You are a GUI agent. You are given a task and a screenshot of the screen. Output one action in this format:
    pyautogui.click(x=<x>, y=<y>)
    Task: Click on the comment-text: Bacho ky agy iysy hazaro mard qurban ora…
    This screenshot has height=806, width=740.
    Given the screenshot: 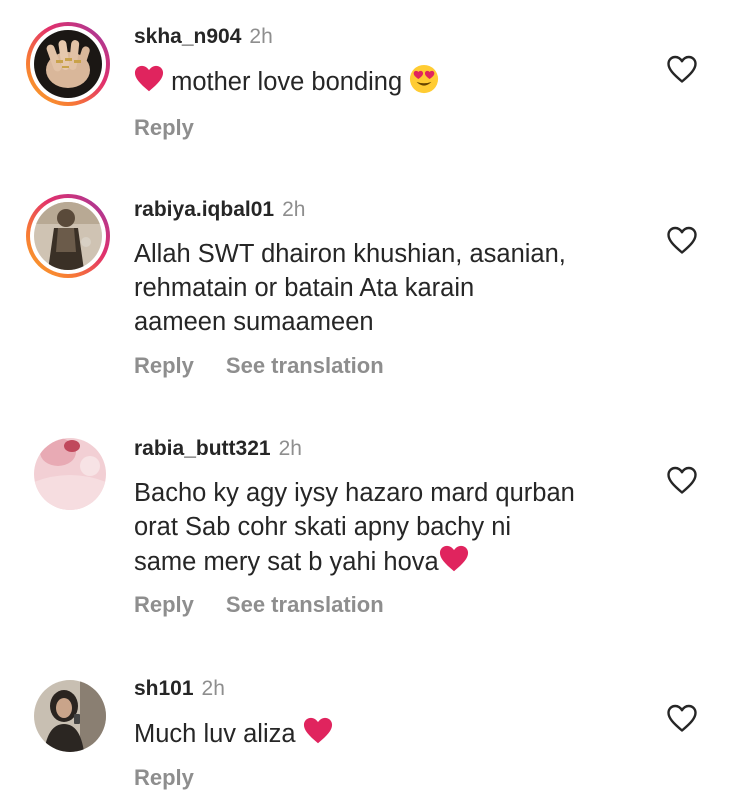 What is the action you would take?
    pyautogui.click(x=384, y=527)
    